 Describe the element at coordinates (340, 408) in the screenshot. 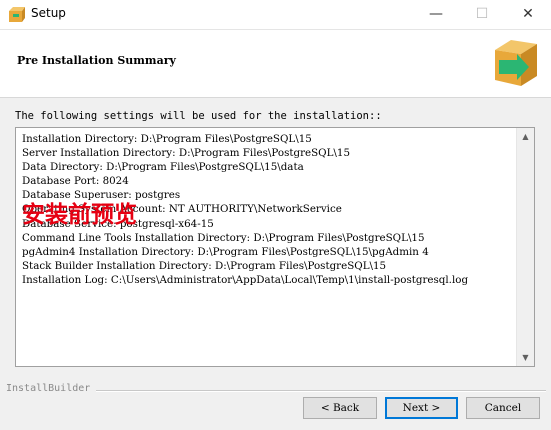

I see `back-button: < Back` at that location.